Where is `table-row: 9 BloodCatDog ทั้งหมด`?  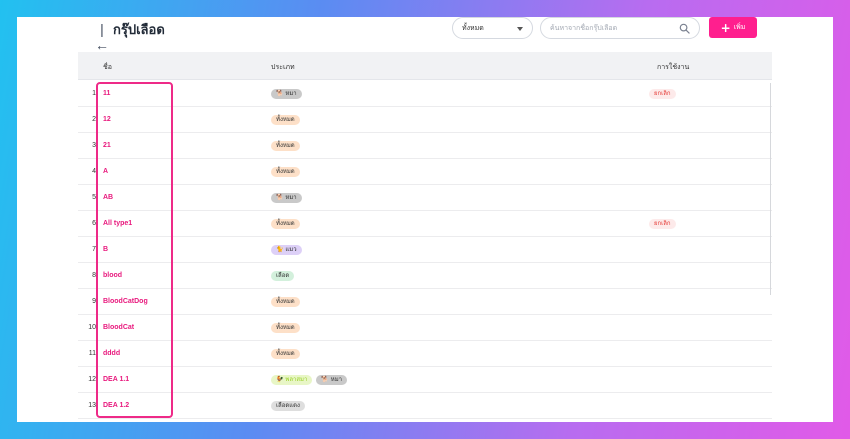 table-row: 9 BloodCatDog ทั้งหมด is located at coordinates (425, 302).